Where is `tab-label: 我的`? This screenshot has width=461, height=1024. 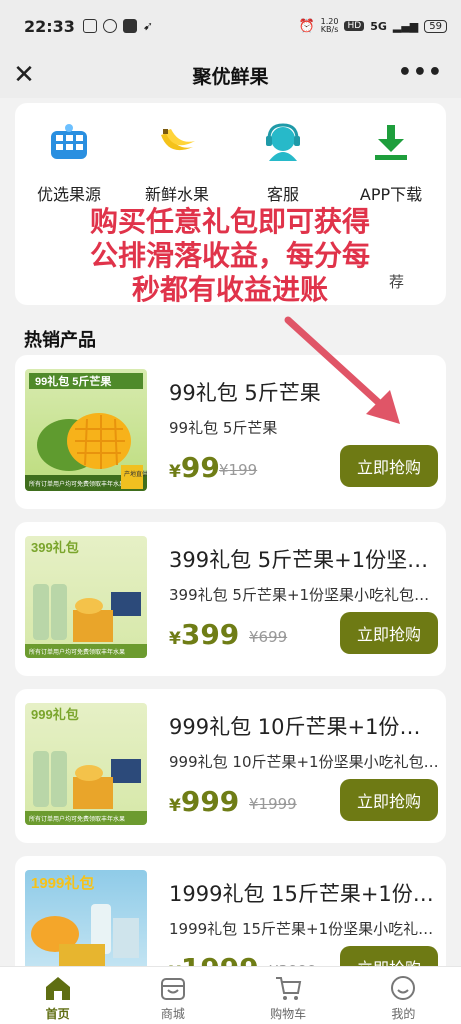
tab-label: 我的 is located at coordinates (403, 1014).